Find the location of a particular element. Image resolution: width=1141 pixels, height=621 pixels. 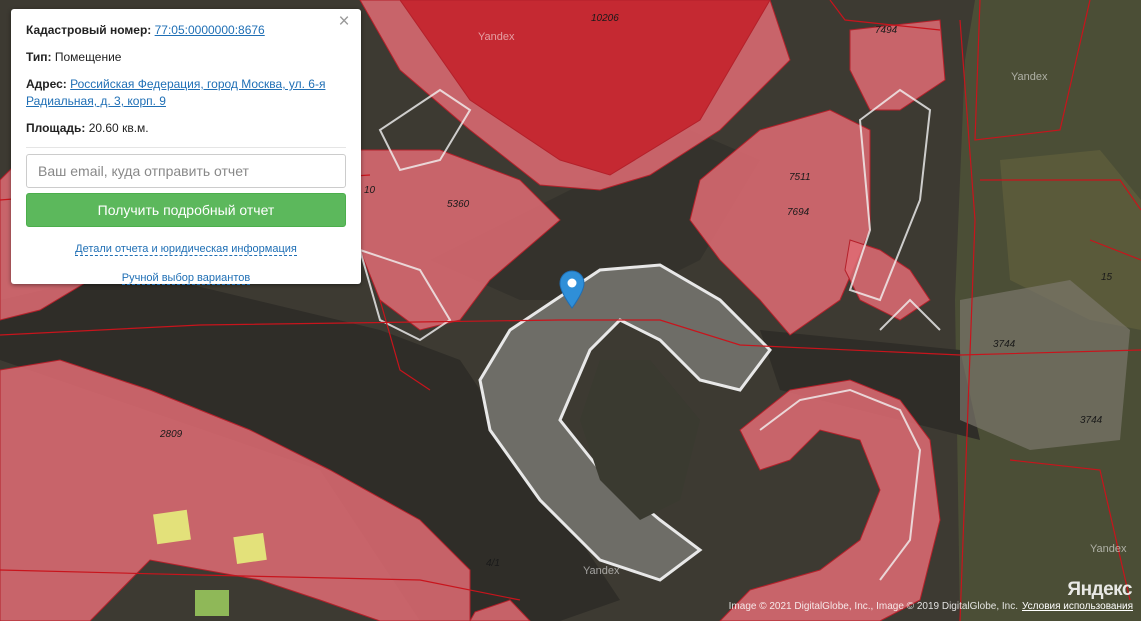

email-input is located at coordinates (186, 171).